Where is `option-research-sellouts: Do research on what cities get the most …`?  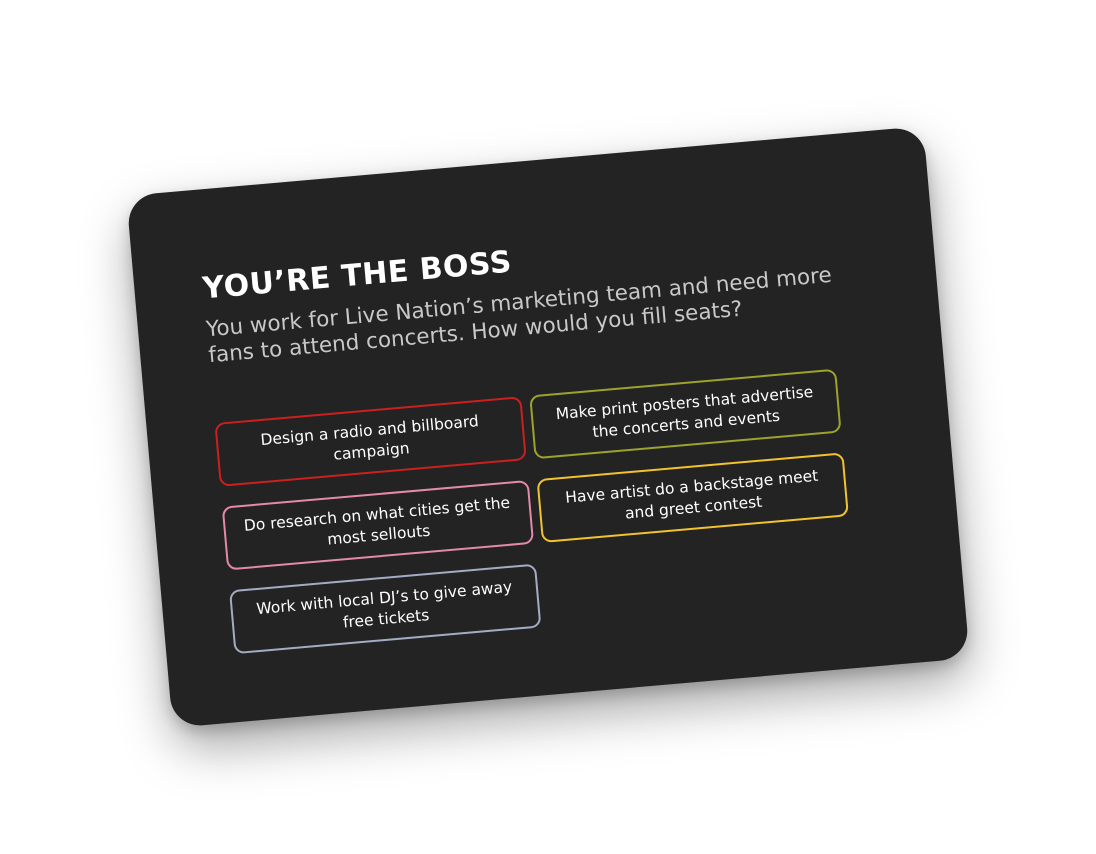
option-research-sellouts: Do research on what cities get the most … is located at coordinates (378, 525).